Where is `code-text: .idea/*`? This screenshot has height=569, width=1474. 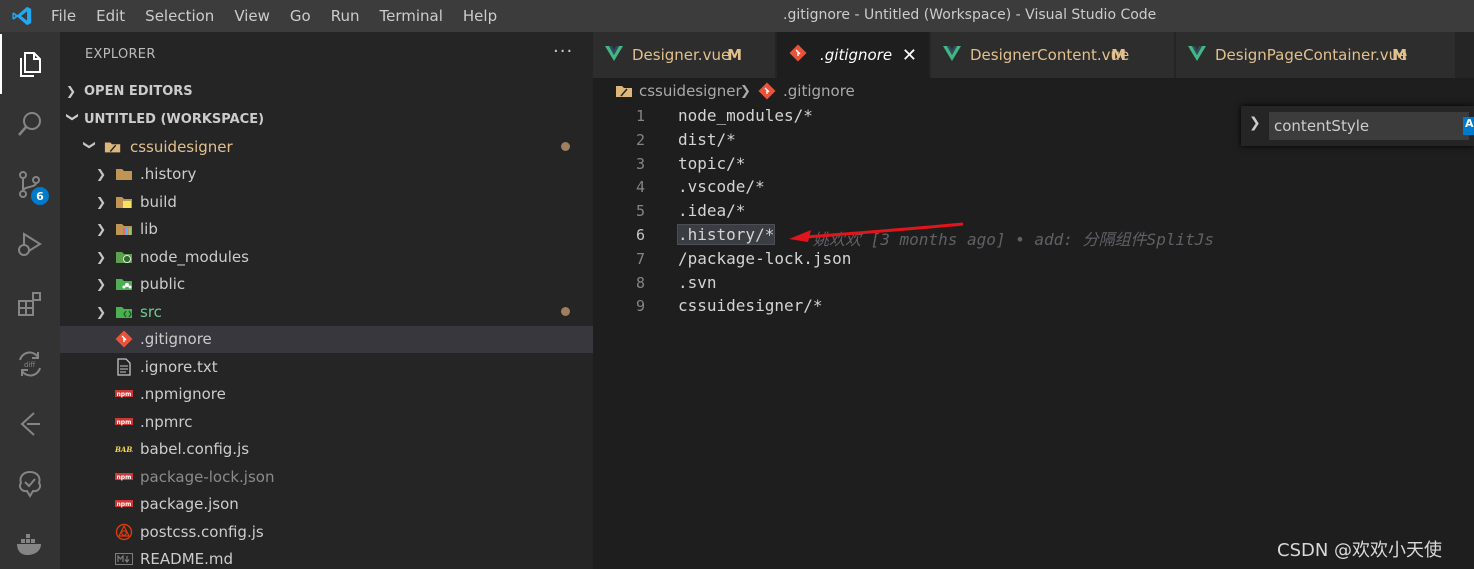 code-text: .idea/* is located at coordinates (712, 211).